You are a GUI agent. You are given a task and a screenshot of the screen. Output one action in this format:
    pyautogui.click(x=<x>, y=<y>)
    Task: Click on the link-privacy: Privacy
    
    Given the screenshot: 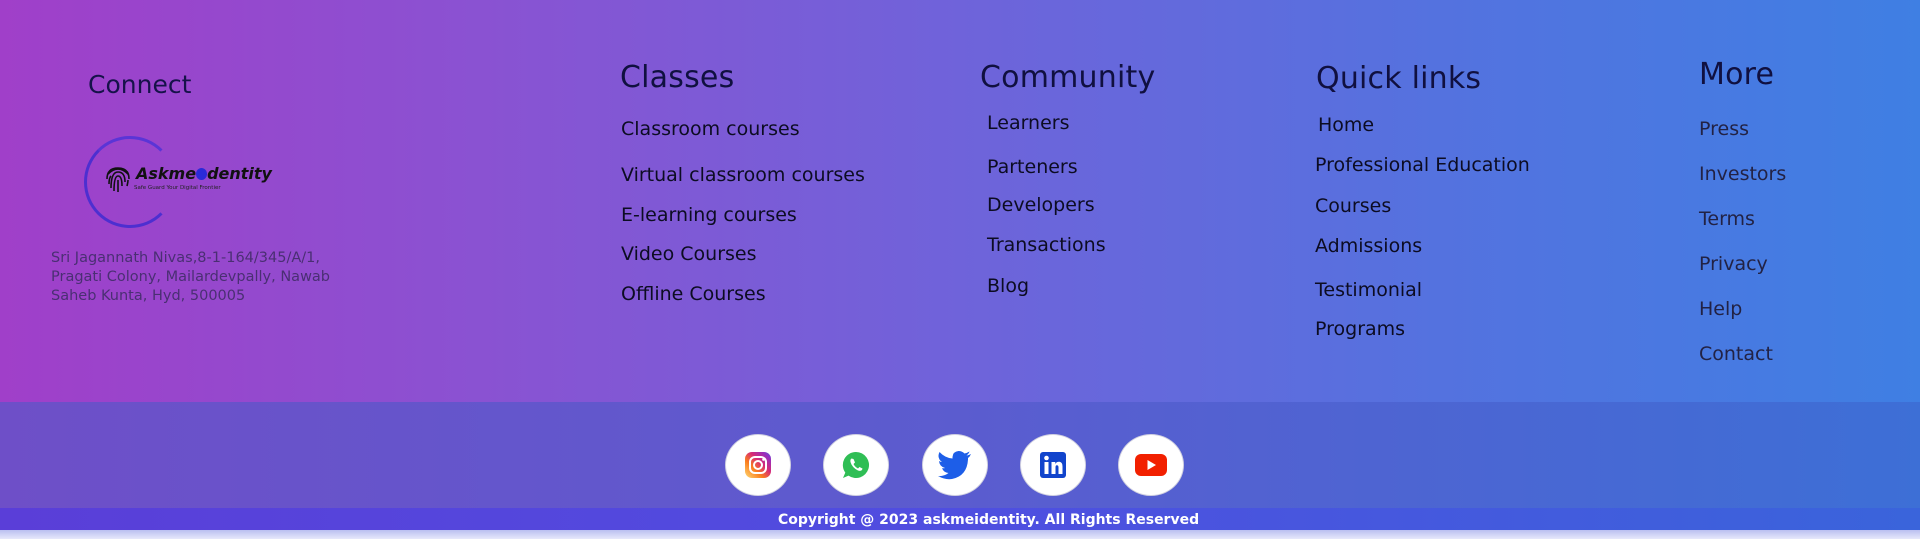 What is the action you would take?
    pyautogui.click(x=1733, y=264)
    